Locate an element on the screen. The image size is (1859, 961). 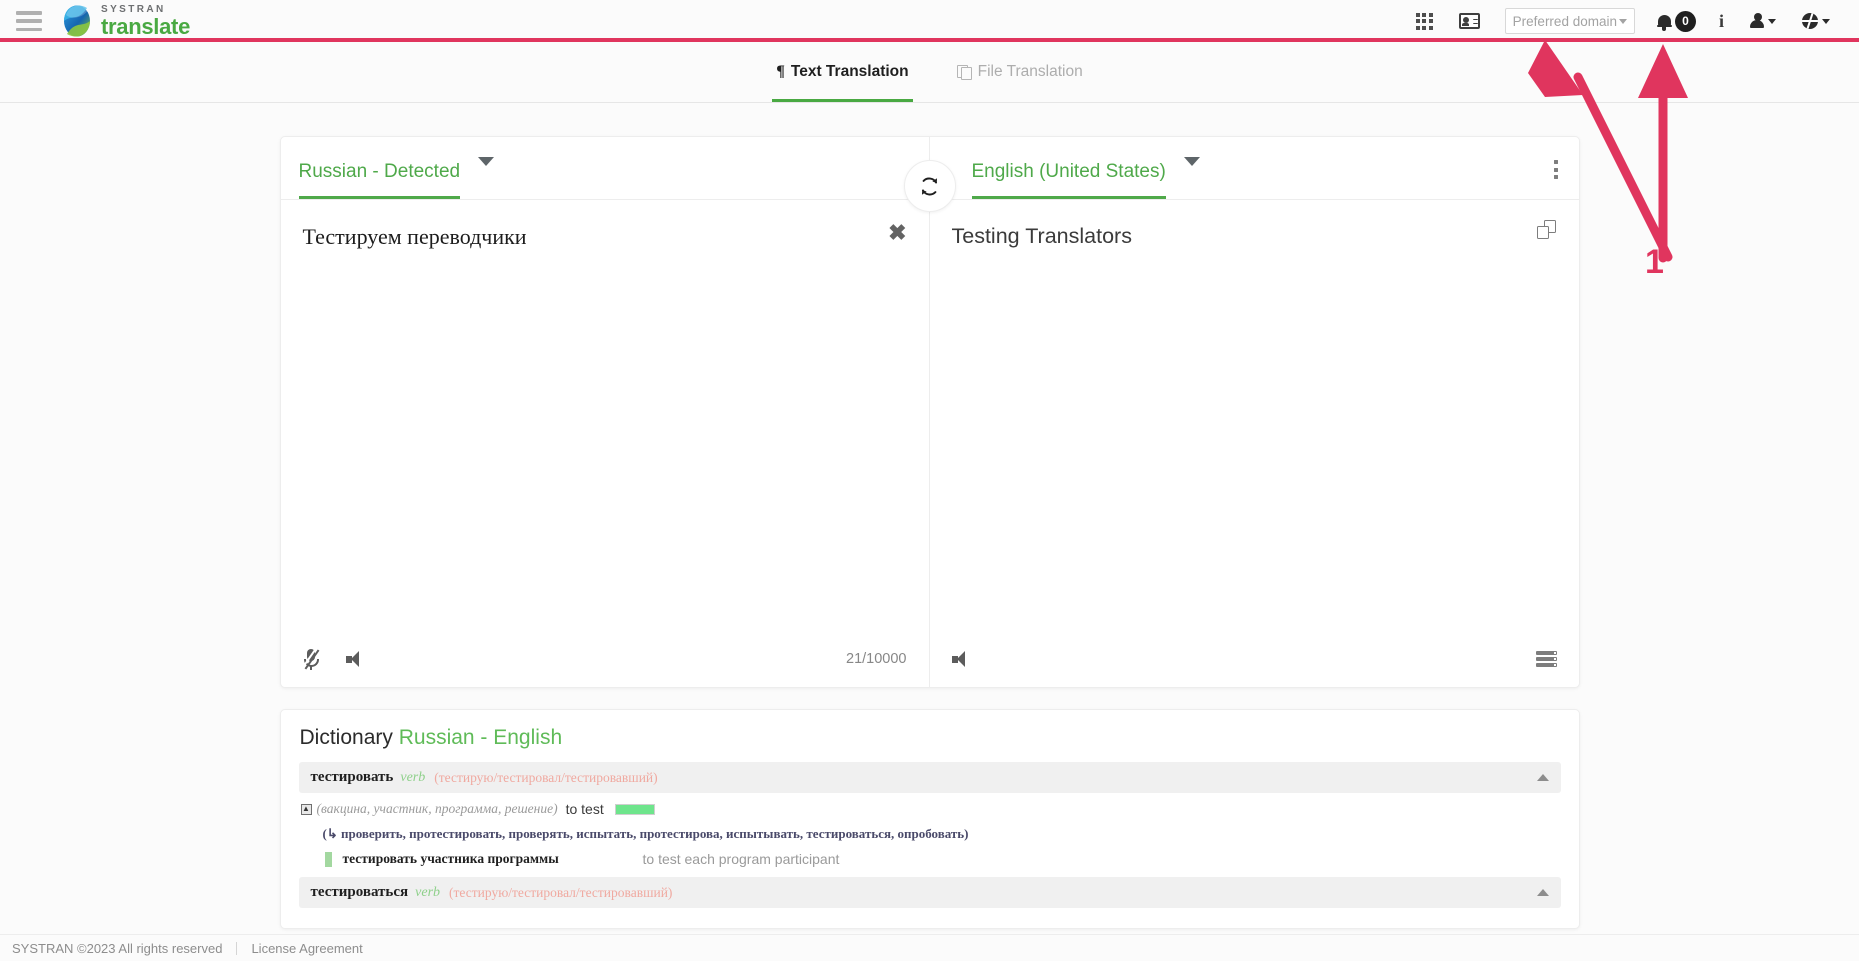
account-menu-button is located at coordinates (1763, 21).